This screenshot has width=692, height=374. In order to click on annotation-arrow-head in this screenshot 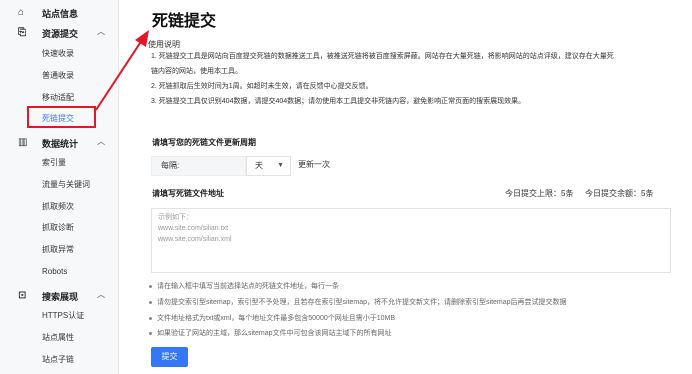, I will do `click(142, 38)`.